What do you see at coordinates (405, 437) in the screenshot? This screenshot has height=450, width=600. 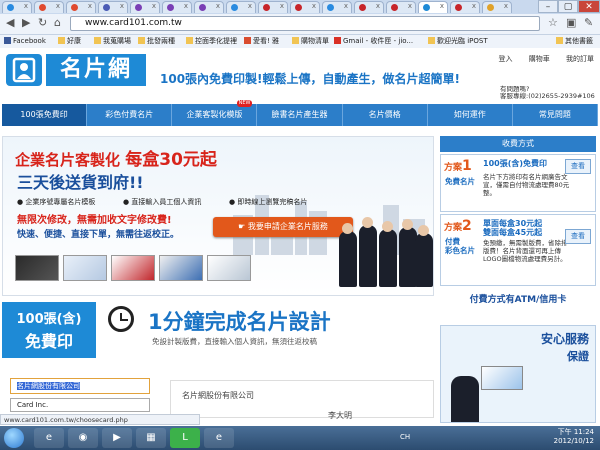 I see `language-indicator: CH` at bounding box center [405, 437].